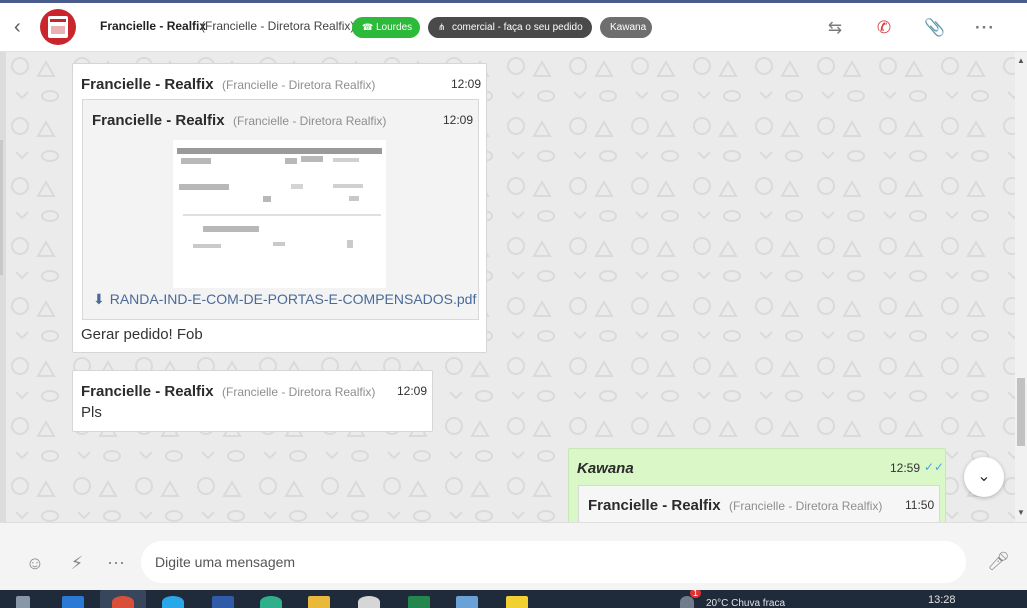 The image size is (1027, 608). I want to click on more-icon: ···, so click(985, 28).